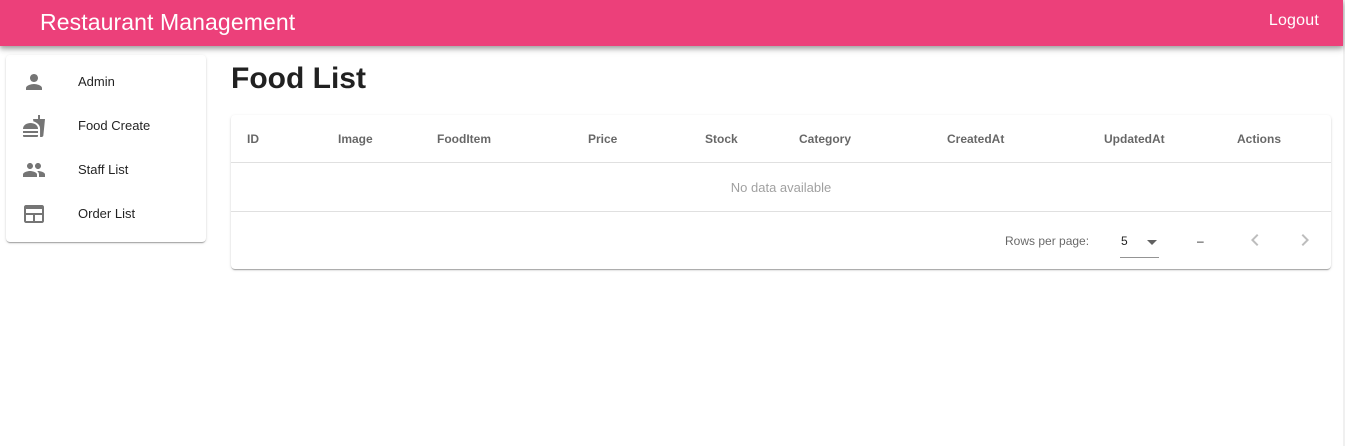  Describe the element at coordinates (1124, 241) in the screenshot. I see `rows-per-page-value: 5` at that location.